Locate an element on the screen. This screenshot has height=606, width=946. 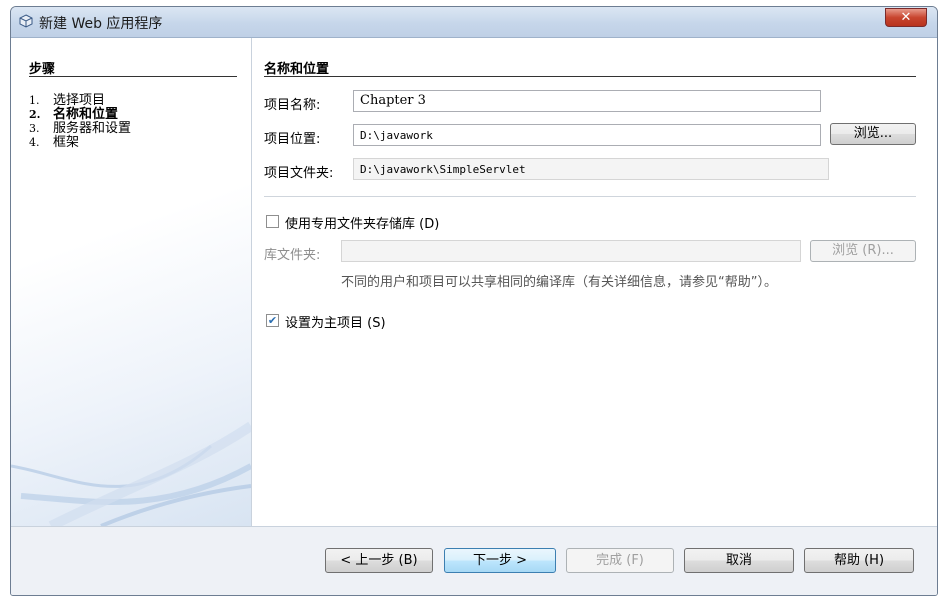
project-location-input: D:\javawork is located at coordinates (587, 135).